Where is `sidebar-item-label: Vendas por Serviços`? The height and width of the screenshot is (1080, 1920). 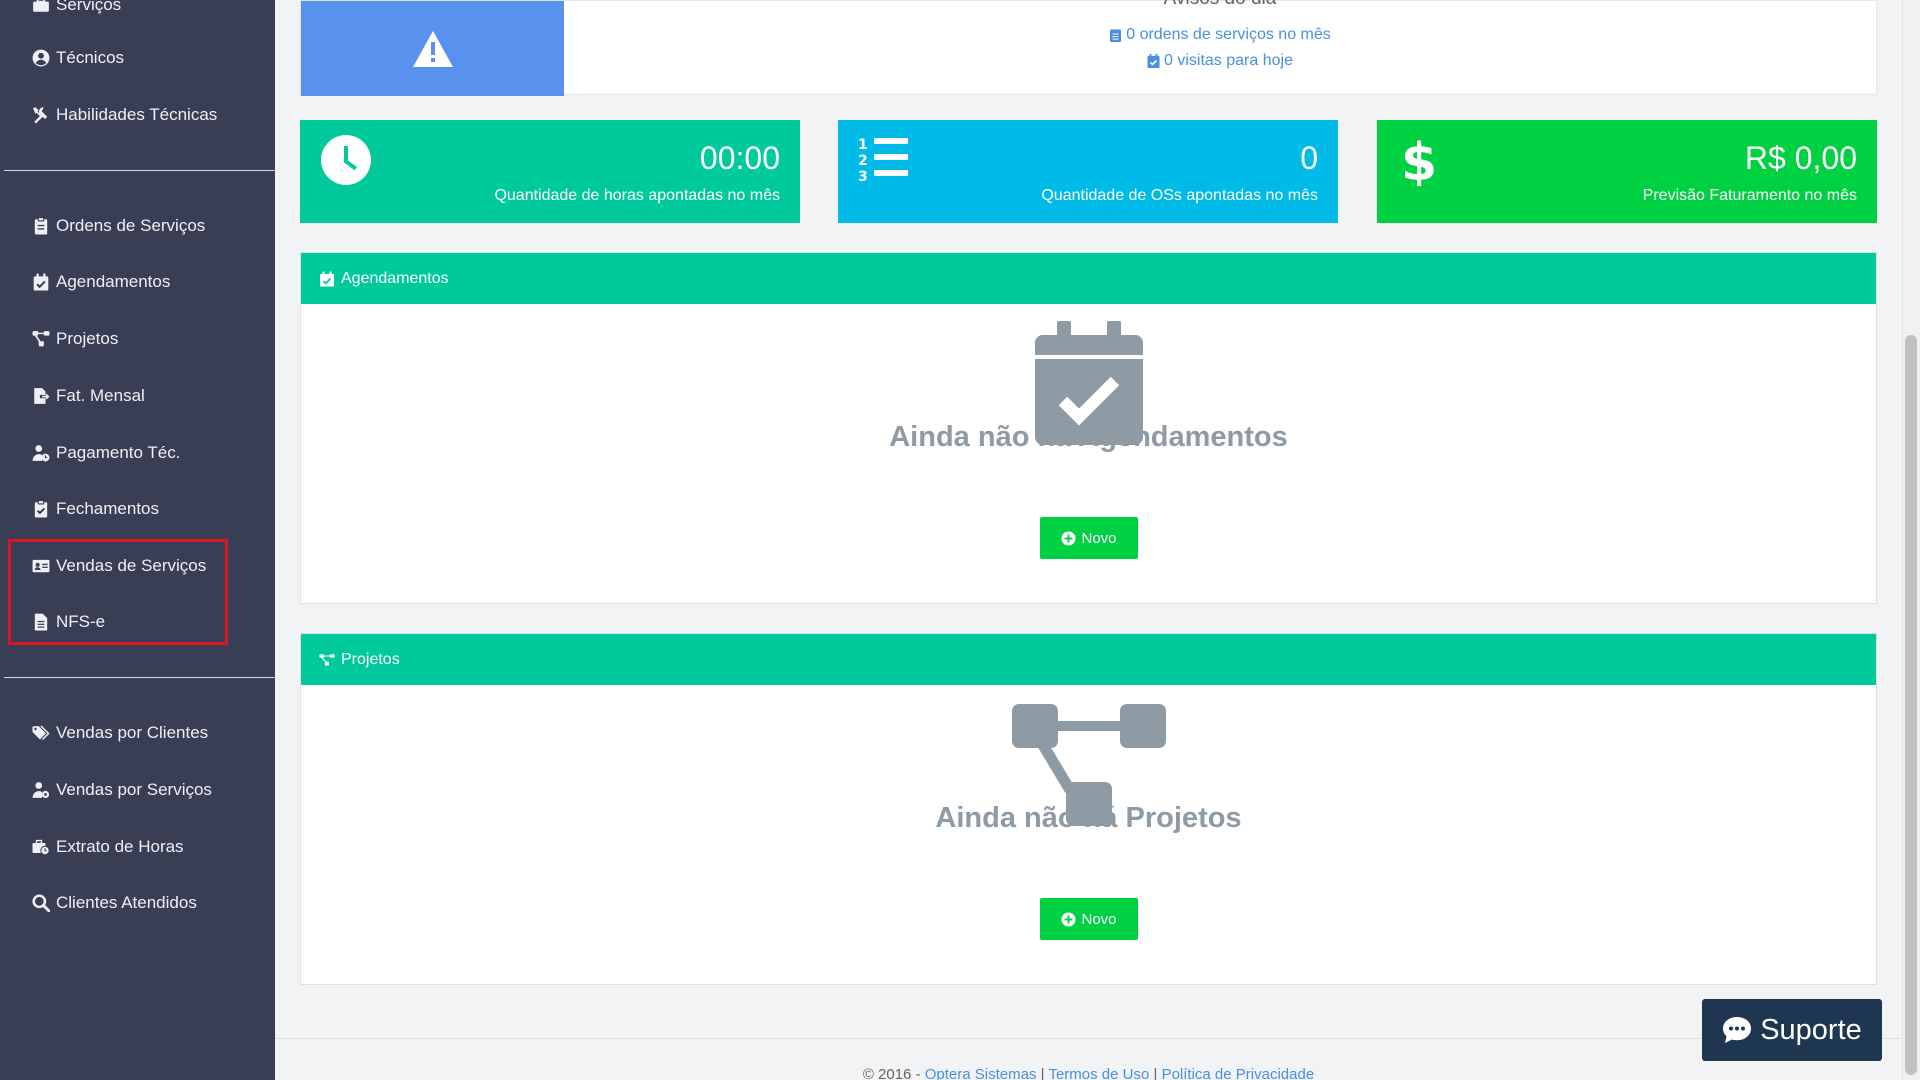 sidebar-item-label: Vendas por Serviços is located at coordinates (134, 789).